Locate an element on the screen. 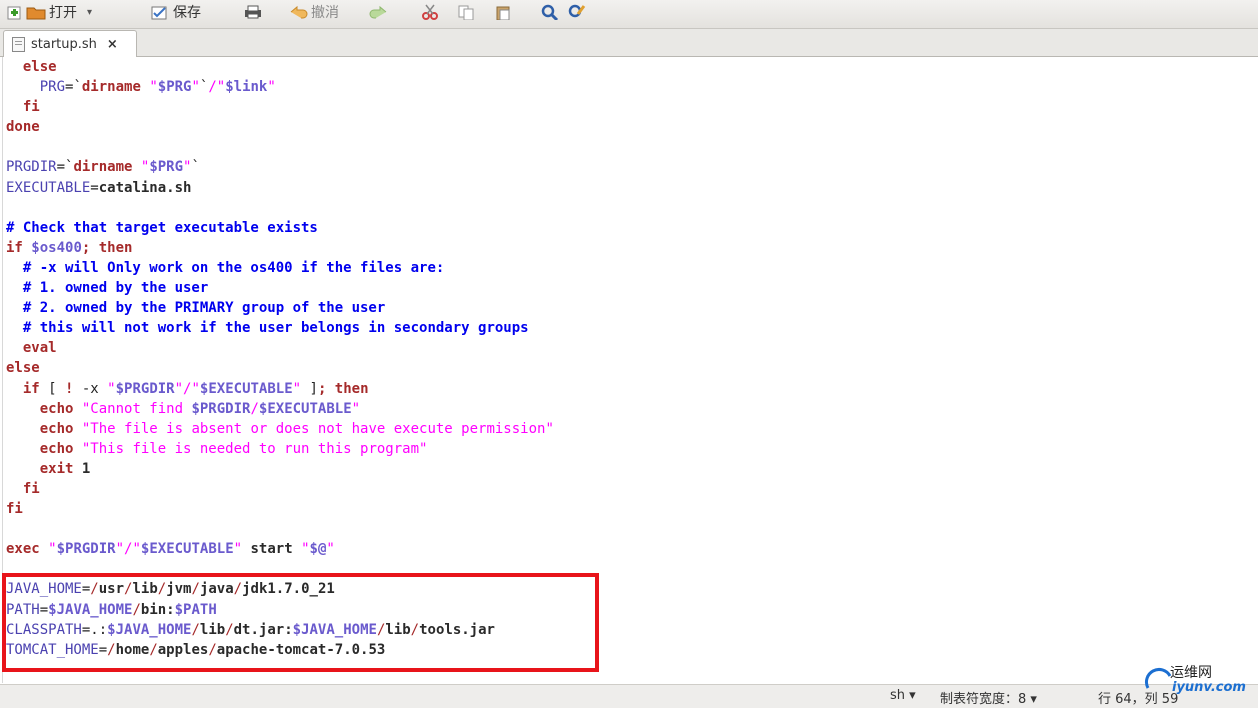 The height and width of the screenshot is (708, 1258). code-token: $PRG is located at coordinates (174, 87).